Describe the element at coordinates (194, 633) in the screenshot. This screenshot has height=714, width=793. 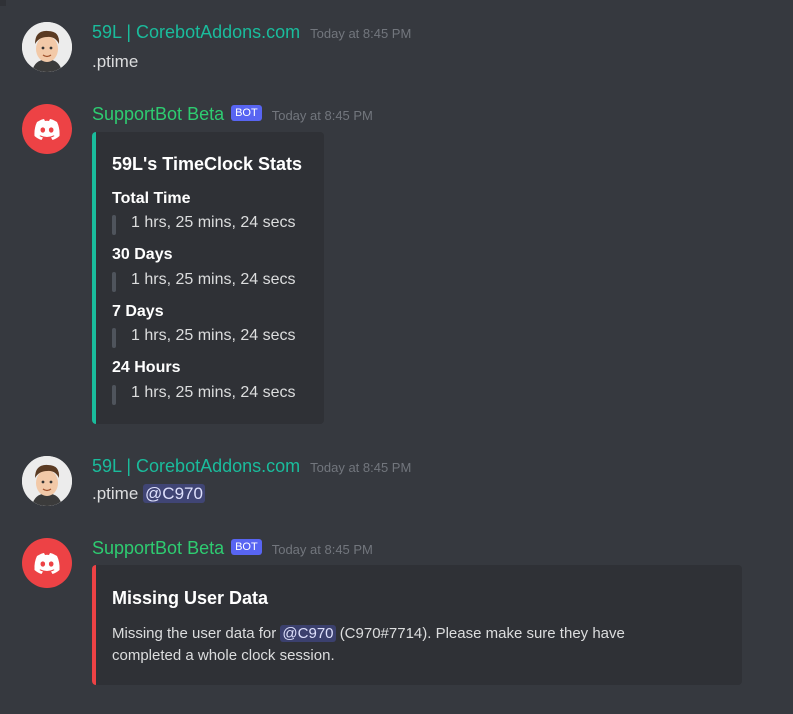
I see `desc-text: Missing the user data for` at that location.